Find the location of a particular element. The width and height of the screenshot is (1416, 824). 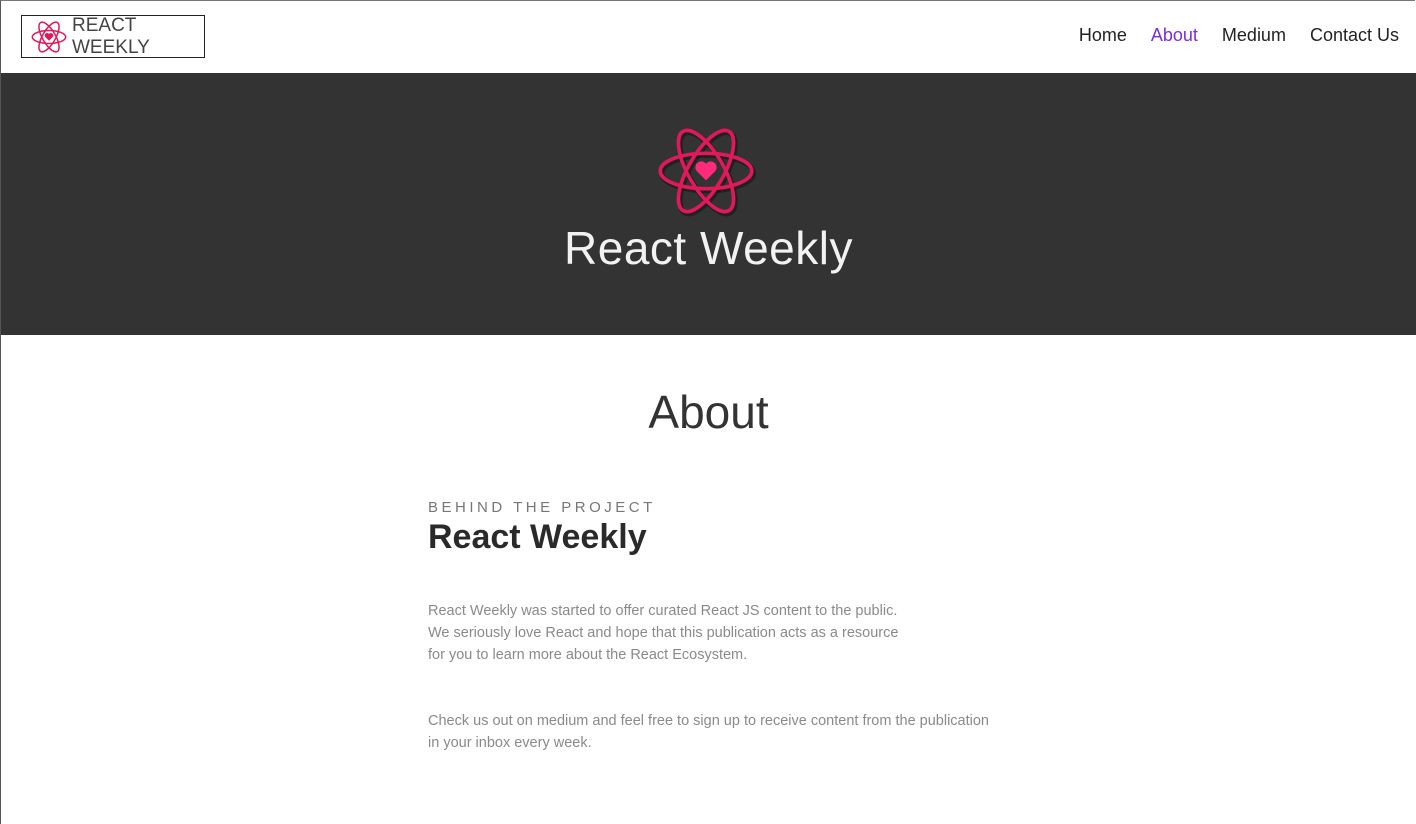

nav-link-home: Home is located at coordinates (1103, 35).